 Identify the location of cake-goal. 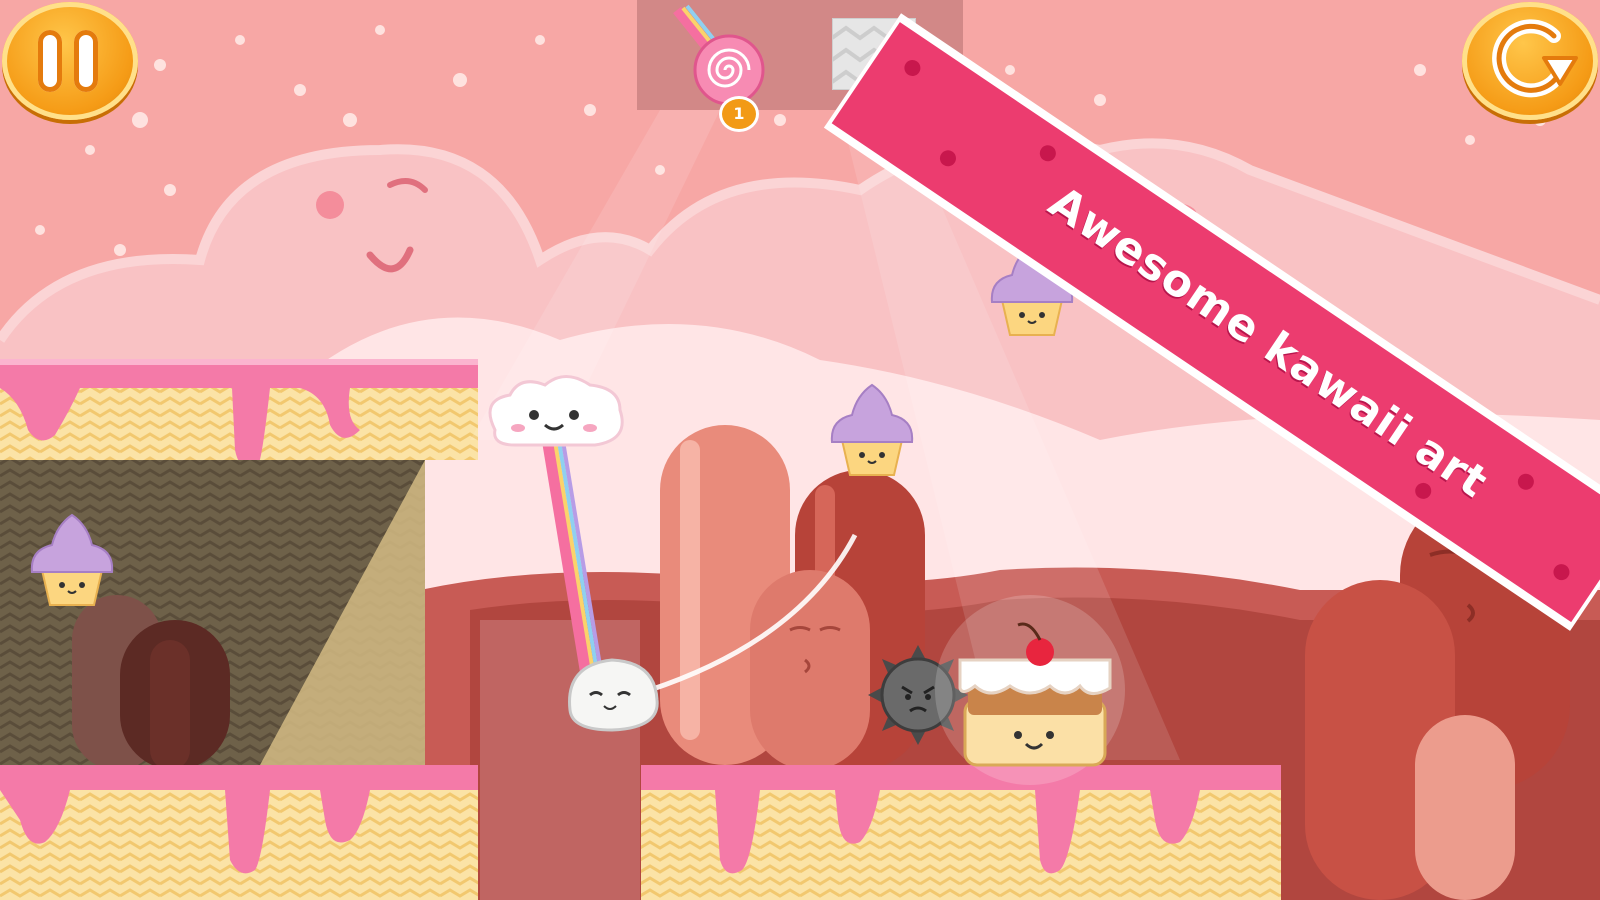
(1030, 690).